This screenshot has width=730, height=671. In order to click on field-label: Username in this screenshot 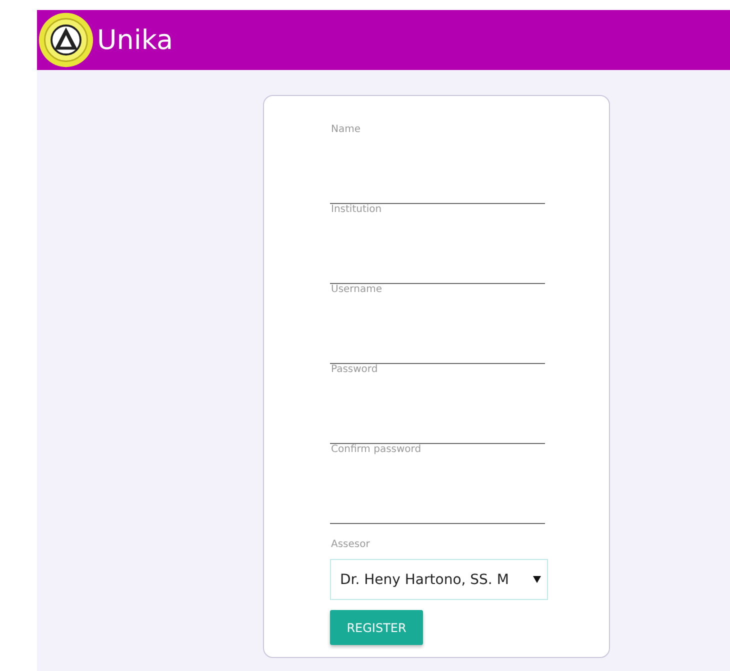, I will do `click(357, 289)`.